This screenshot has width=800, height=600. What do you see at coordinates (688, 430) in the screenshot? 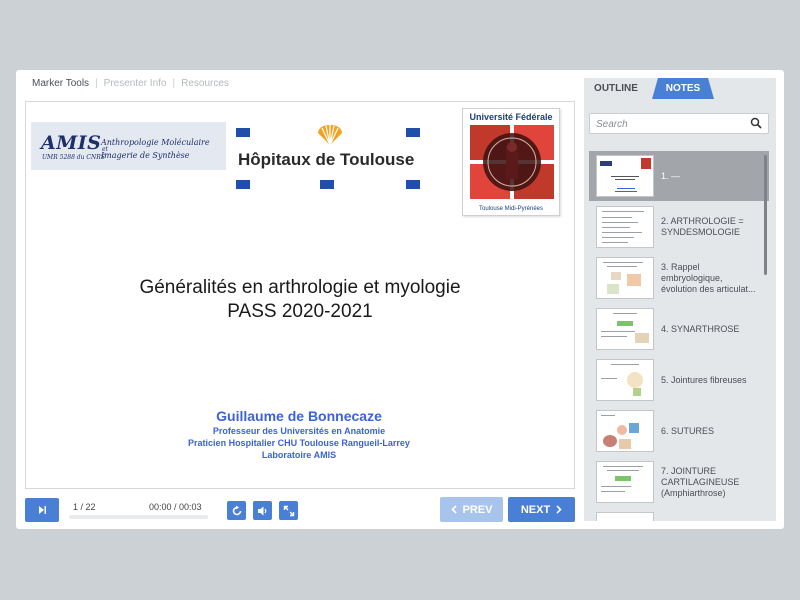
I see `outline-item-label: 6. SUTURES` at bounding box center [688, 430].